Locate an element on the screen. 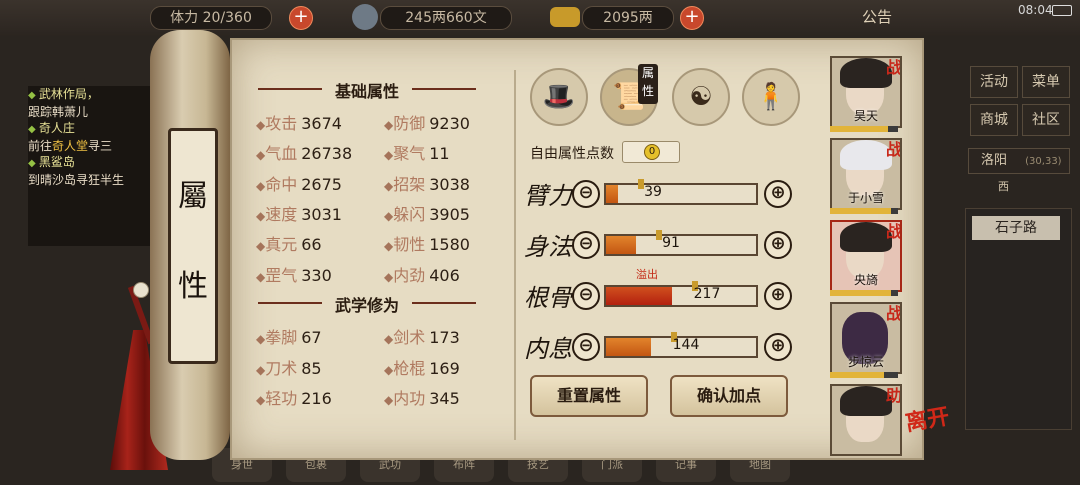 This screenshot has height=485, width=1080. stamina-value: 20/360 is located at coordinates (227, 18).